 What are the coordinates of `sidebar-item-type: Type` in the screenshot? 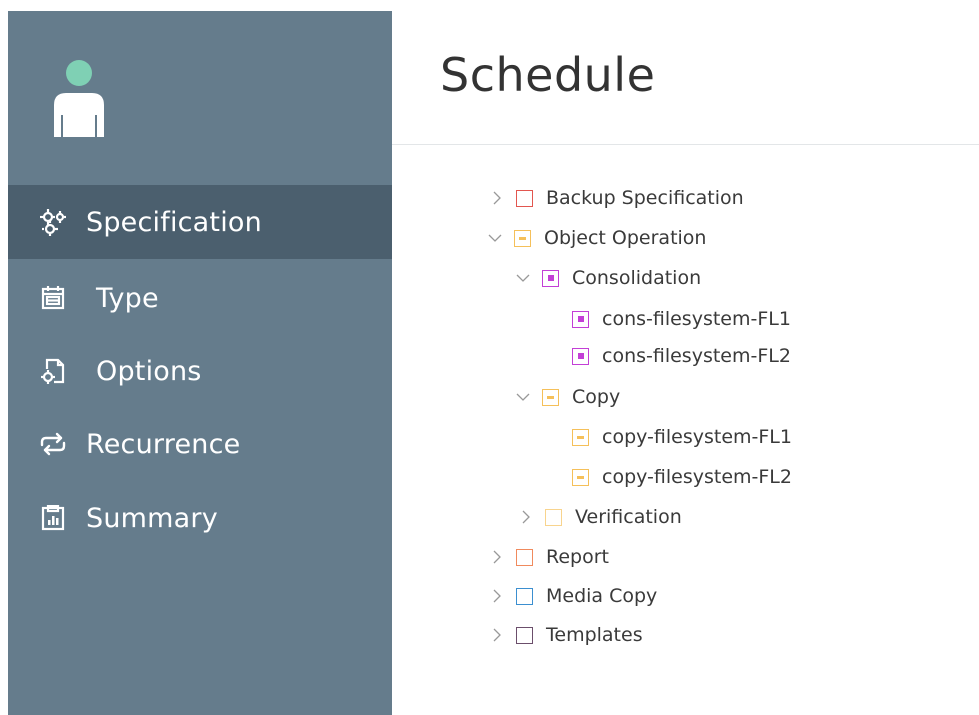 It's located at (200, 298).